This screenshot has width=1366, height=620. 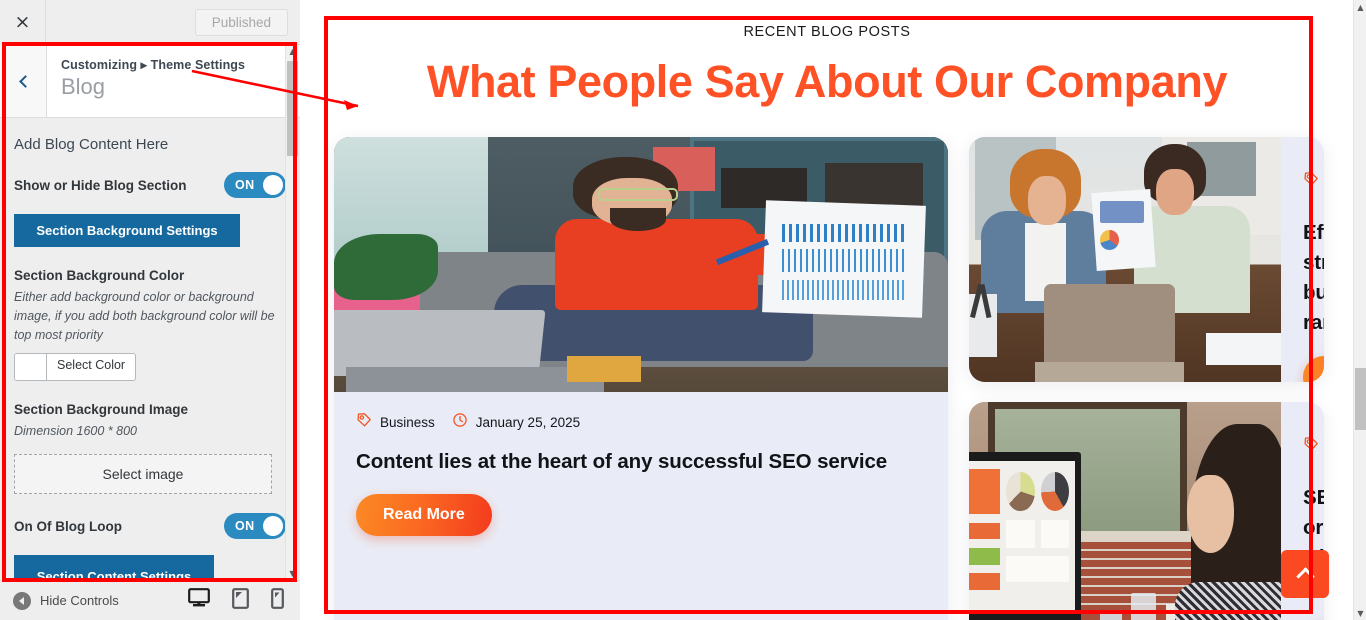 What do you see at coordinates (1359, 310) in the screenshot?
I see `window-scrollbar: ▲ ▼` at bounding box center [1359, 310].